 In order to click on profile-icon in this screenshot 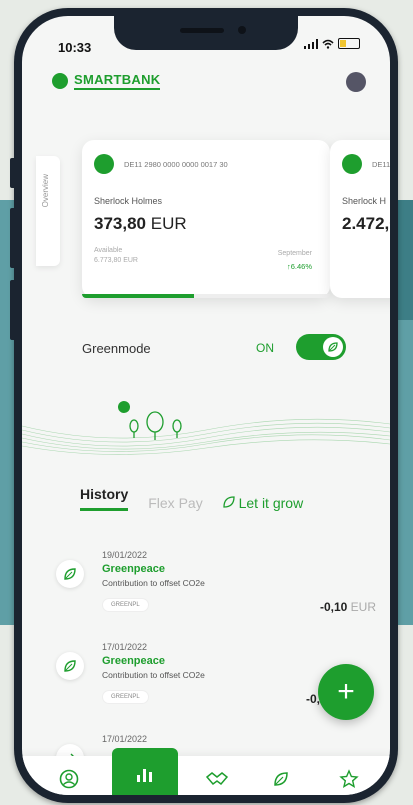, I will do `click(69, 778)`.